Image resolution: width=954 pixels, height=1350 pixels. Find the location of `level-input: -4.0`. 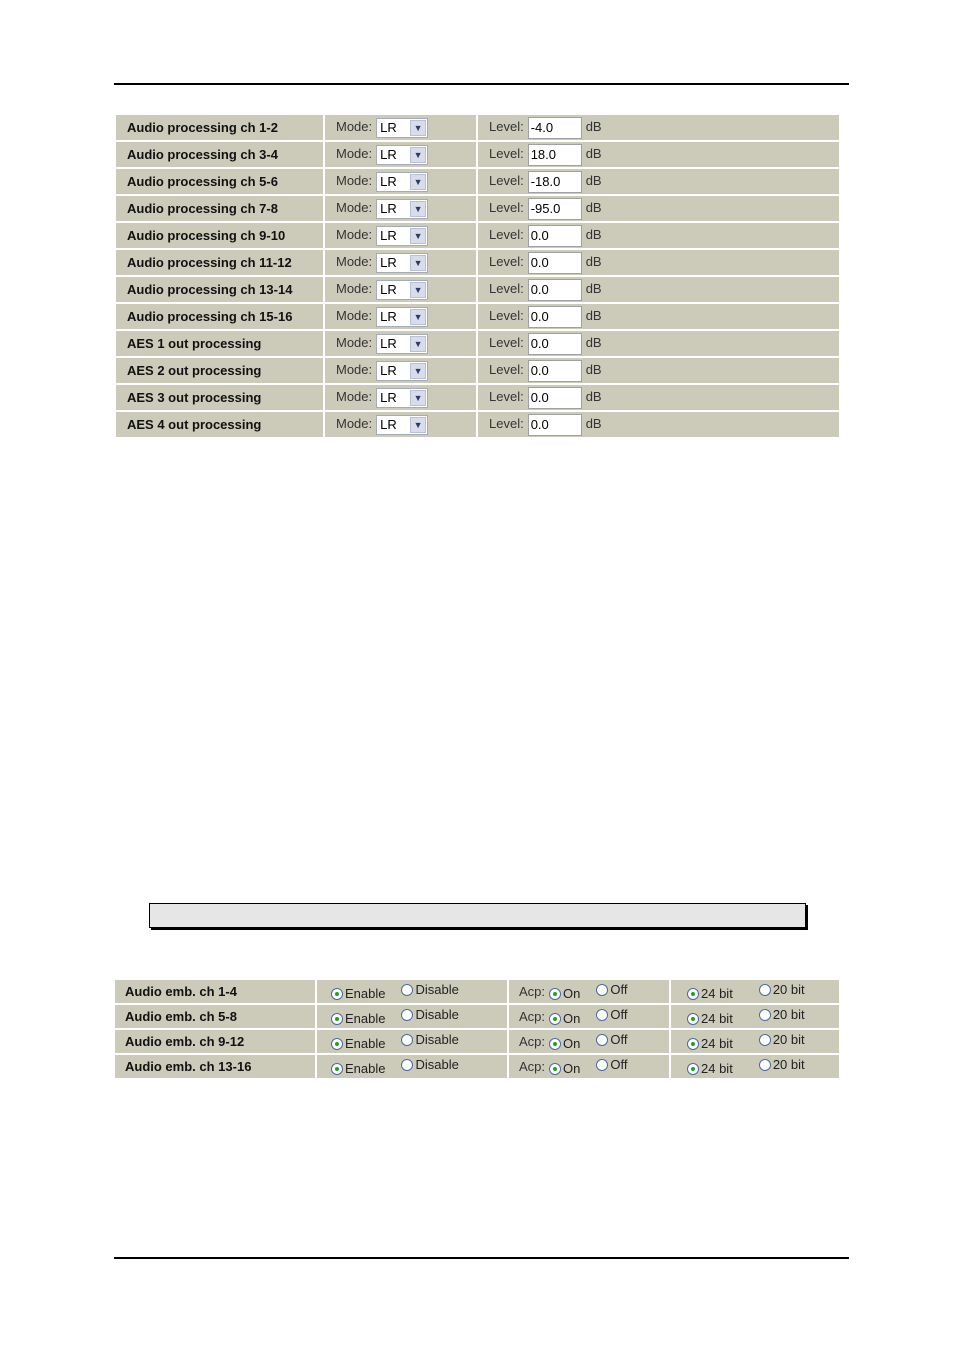

level-input: -4.0 is located at coordinates (554, 127).